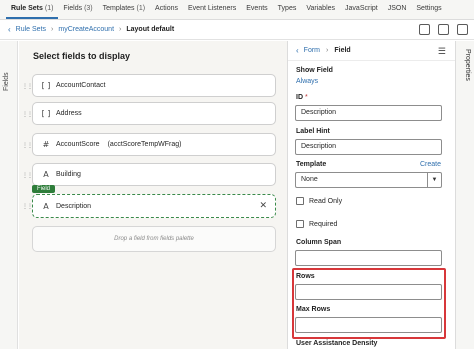 This screenshot has height=349, width=474. I want to click on tab-label: JSON, so click(397, 8).